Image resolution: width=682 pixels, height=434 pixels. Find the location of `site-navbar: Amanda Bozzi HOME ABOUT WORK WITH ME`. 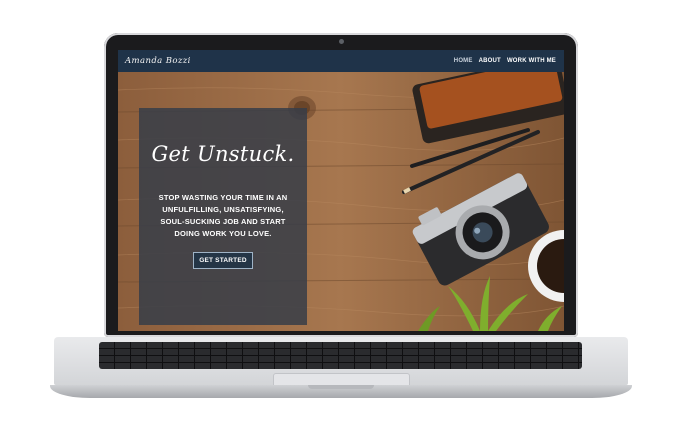

site-navbar: Amanda Bozzi HOME ABOUT WORK WITH ME is located at coordinates (341, 61).